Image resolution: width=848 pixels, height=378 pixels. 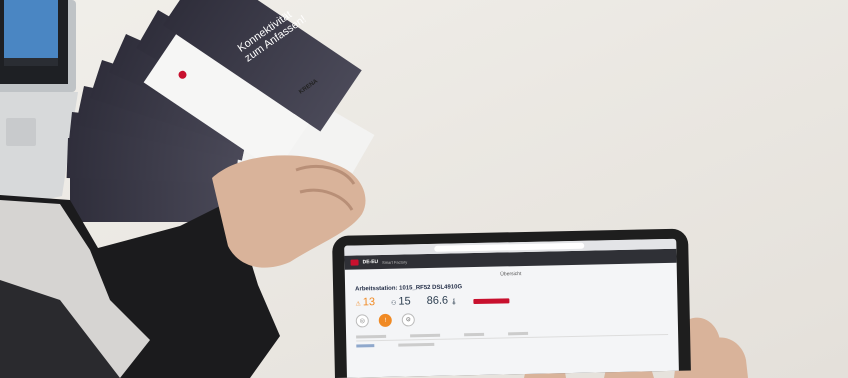 I want to click on metric-warnings: ⚠ 13, so click(x=365, y=302).